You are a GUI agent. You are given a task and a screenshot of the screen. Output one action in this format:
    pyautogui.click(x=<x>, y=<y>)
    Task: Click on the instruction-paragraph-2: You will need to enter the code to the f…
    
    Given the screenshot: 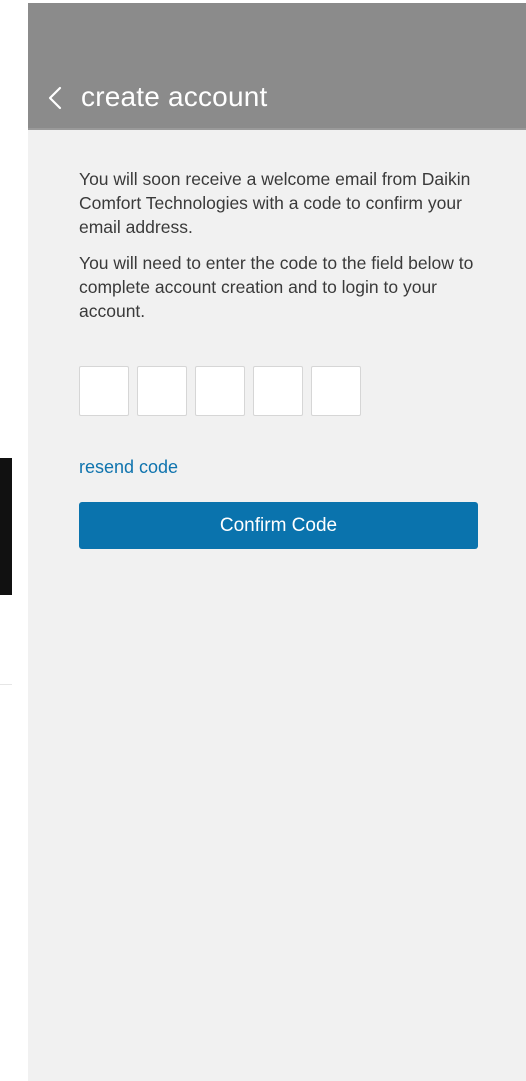 What is the action you would take?
    pyautogui.click(x=276, y=287)
    